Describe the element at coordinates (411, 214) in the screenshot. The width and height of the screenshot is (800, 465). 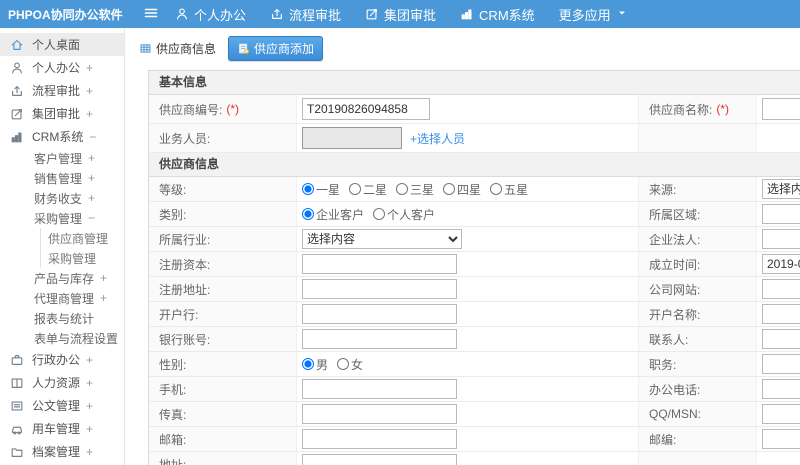
I see `radio-option-label: 个人客户` at that location.